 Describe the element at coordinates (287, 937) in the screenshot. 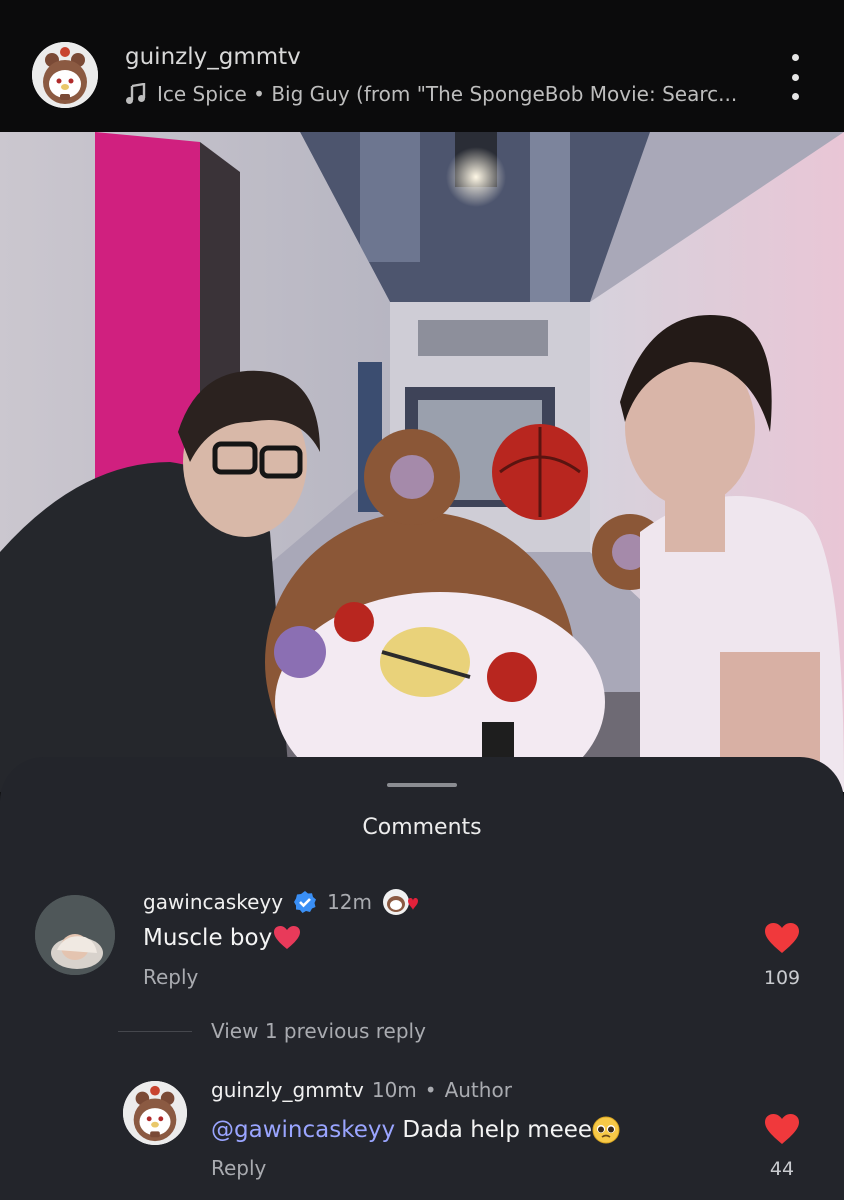

I see `red-heart-emoji-icon` at that location.